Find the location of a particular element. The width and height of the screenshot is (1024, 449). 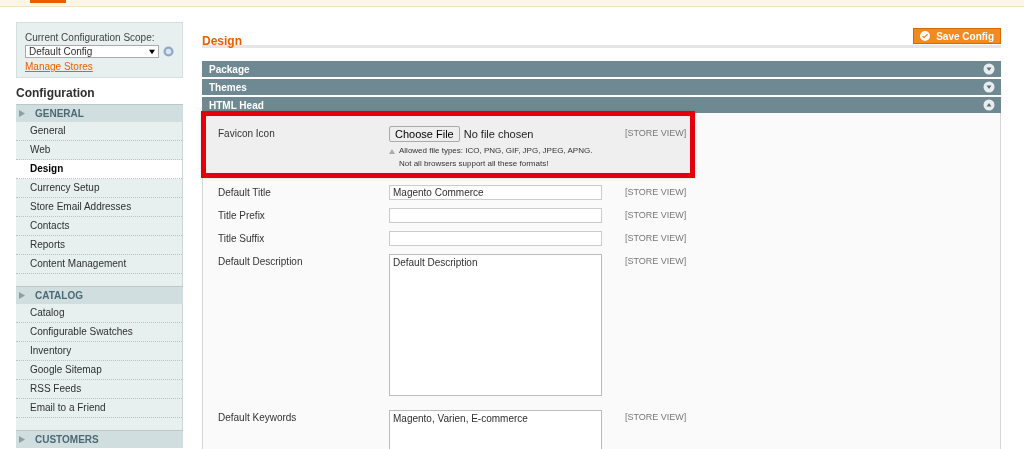

group-header: CUSTOMERS is located at coordinates (99, 439).